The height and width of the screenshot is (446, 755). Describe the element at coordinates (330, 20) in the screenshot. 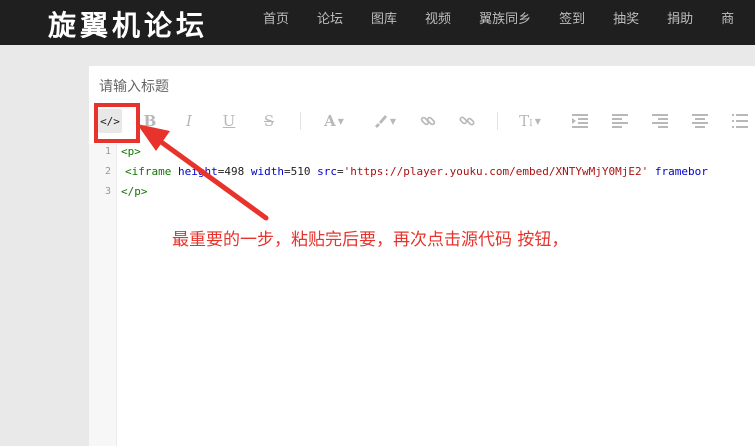

I see `nav-item-forum: 论坛` at that location.